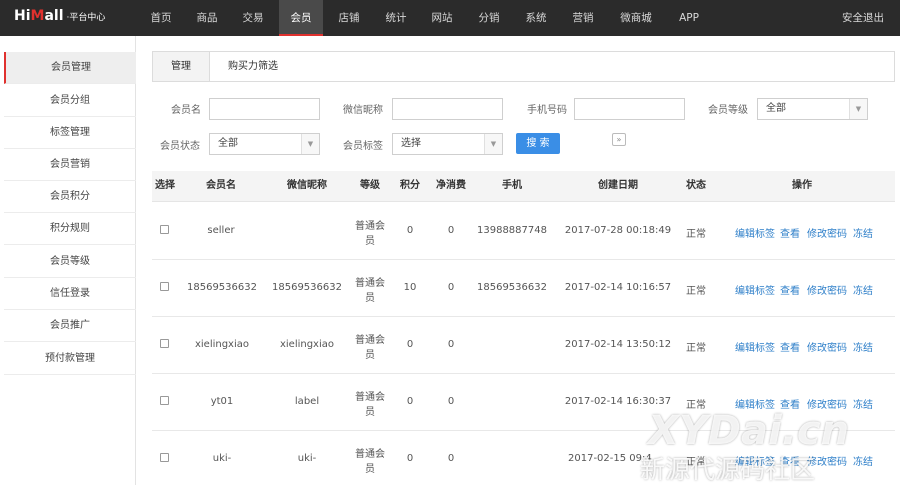 This screenshot has width=900, height=485. What do you see at coordinates (447, 144) in the screenshot?
I see `member-tag-select: 选择 ▼` at bounding box center [447, 144].